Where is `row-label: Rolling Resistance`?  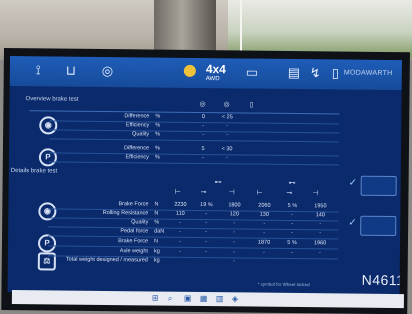 row-label: Rolling Resistance is located at coordinates (126, 213).